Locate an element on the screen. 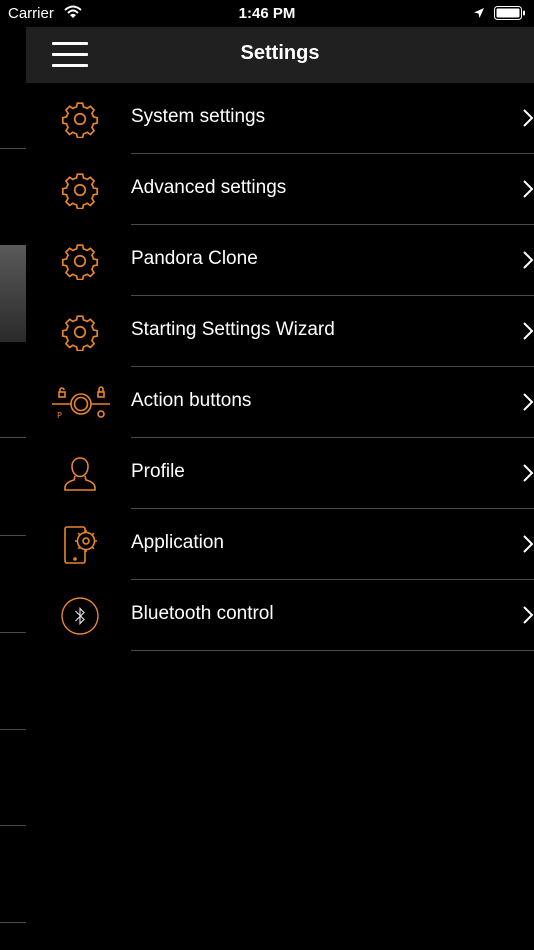  menu-item-action-buttons: P Action buttons is located at coordinates (280, 402).